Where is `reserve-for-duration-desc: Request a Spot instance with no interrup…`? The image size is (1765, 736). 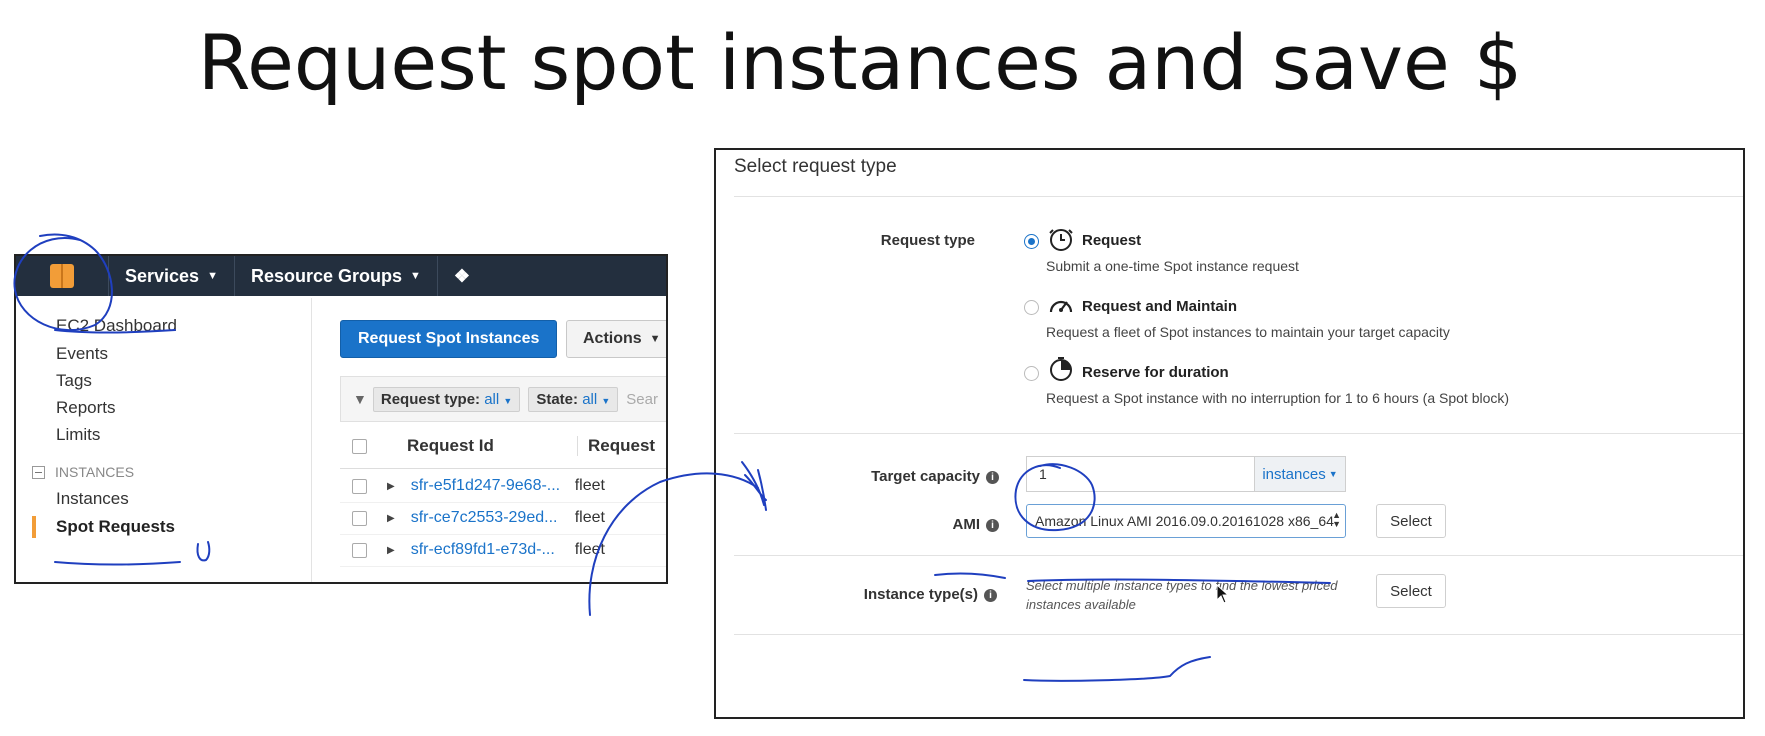 reserve-for-duration-desc: Request a Spot instance with no interrup… is located at coordinates (1278, 398).